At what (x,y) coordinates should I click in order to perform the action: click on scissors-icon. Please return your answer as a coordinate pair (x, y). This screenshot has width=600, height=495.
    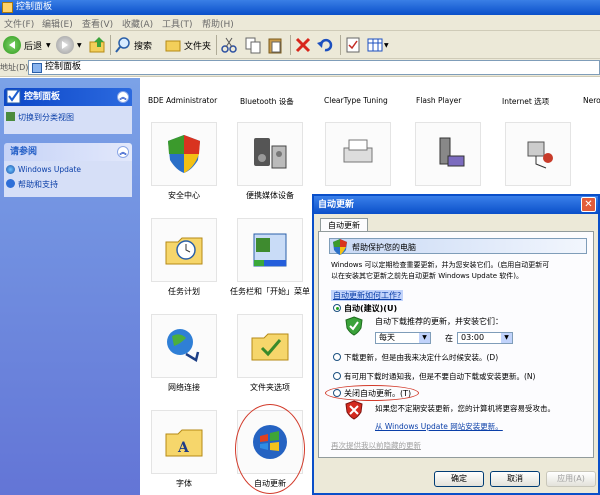
    Looking at the image, I should click on (229, 45).